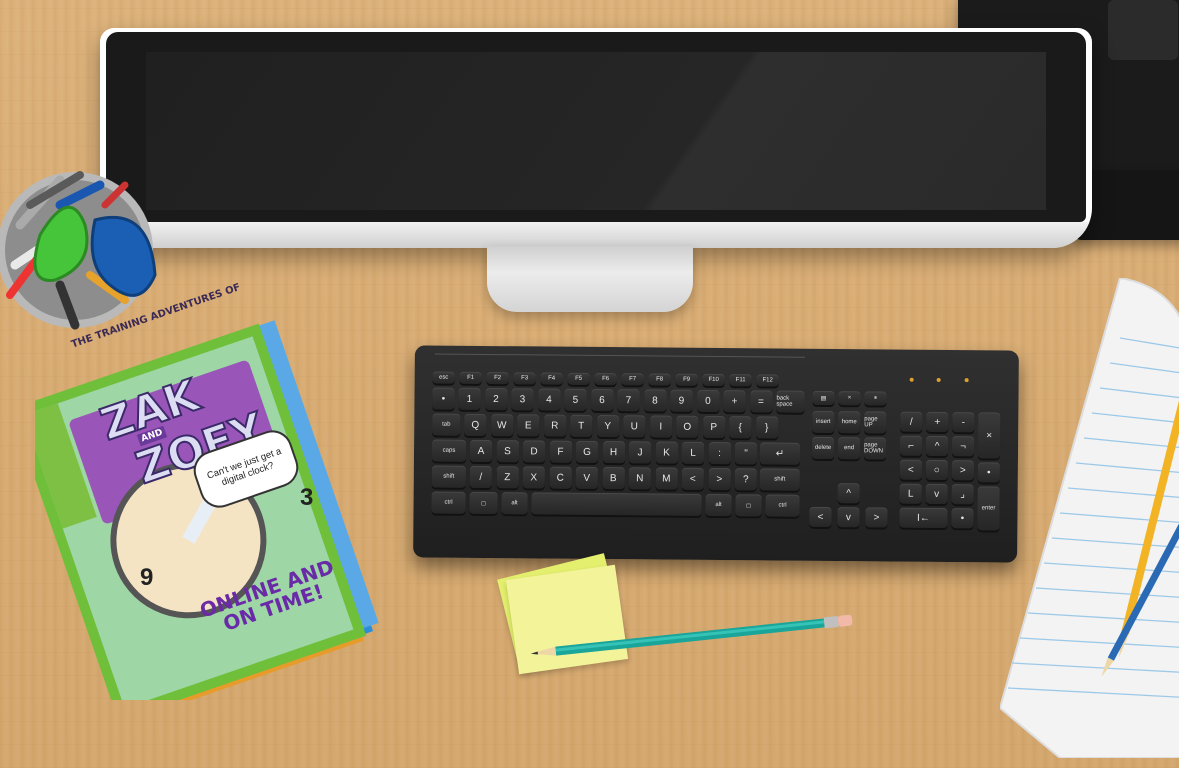  I want to click on key-caps: caps, so click(449, 450).